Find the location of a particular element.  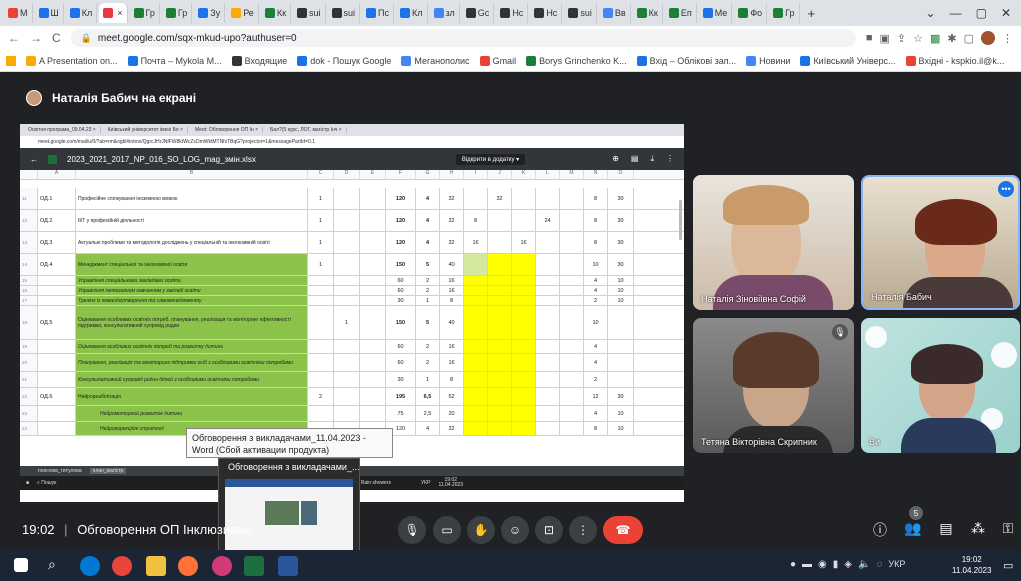

more-options-button: ⋮ is located at coordinates (583, 530).